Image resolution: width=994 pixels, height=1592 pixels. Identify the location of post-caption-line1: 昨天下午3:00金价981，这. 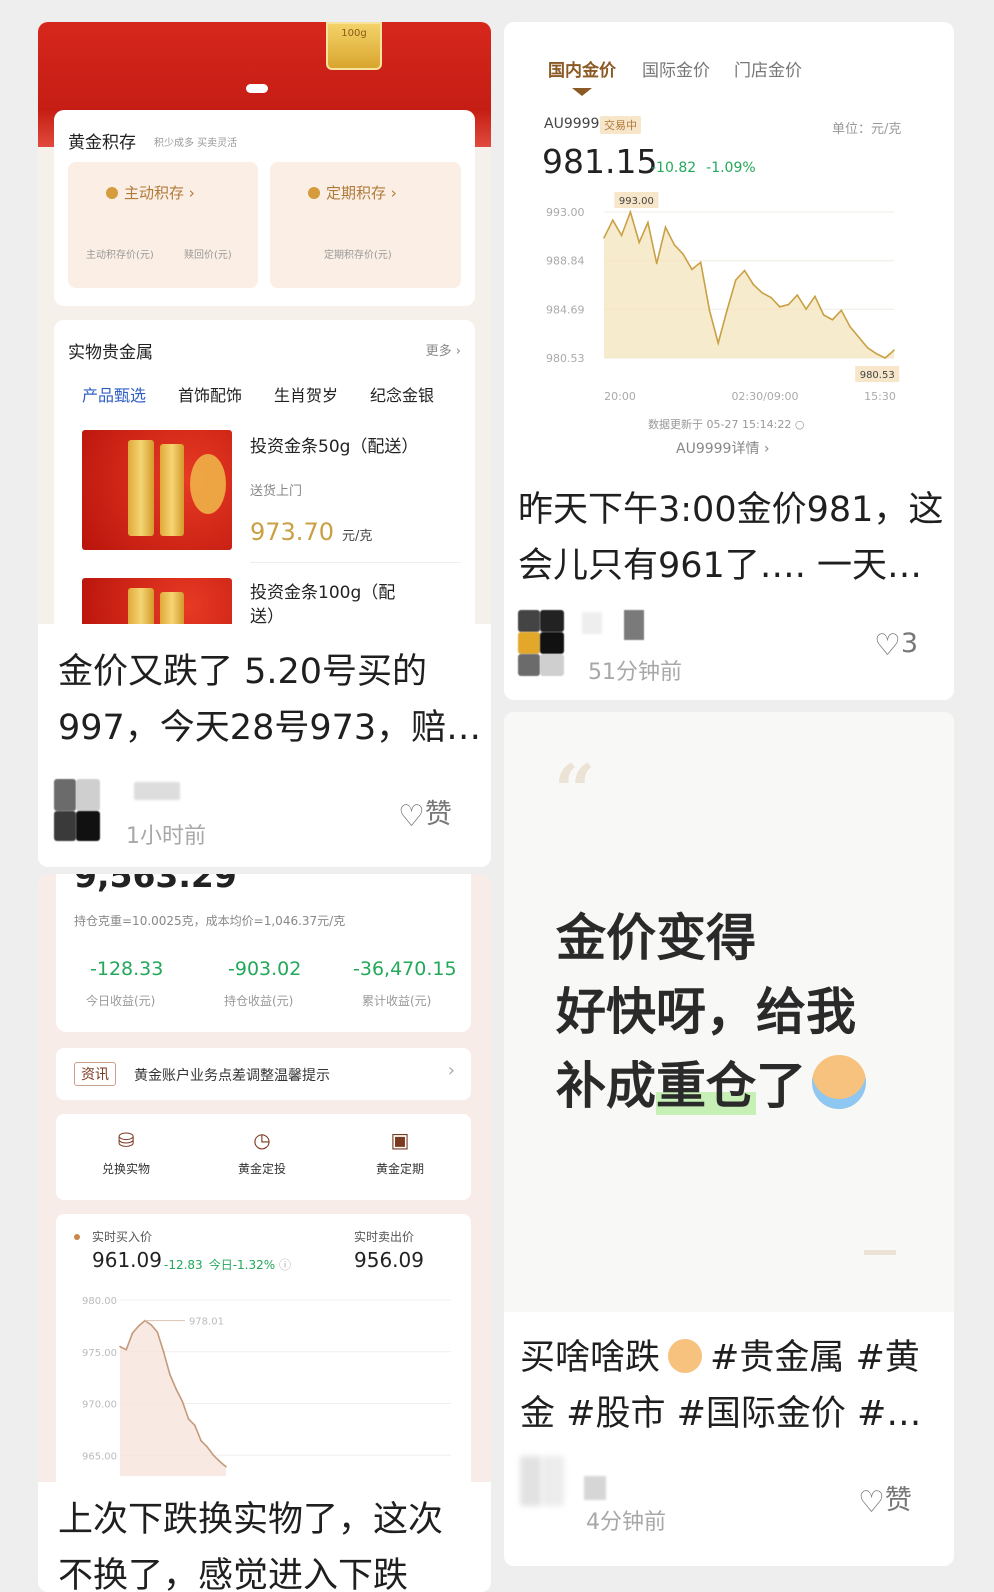
(730, 510).